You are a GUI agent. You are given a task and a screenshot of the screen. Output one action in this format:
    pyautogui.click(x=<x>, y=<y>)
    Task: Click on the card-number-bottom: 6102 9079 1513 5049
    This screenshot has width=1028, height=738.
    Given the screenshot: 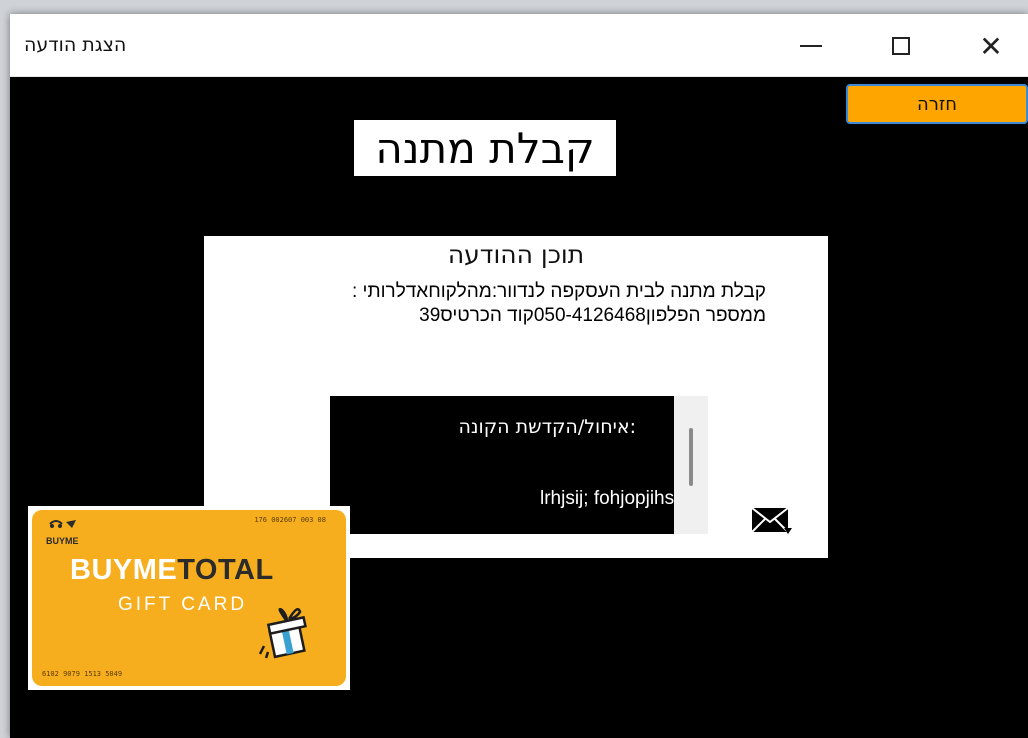 What is the action you would take?
    pyautogui.click(x=82, y=674)
    